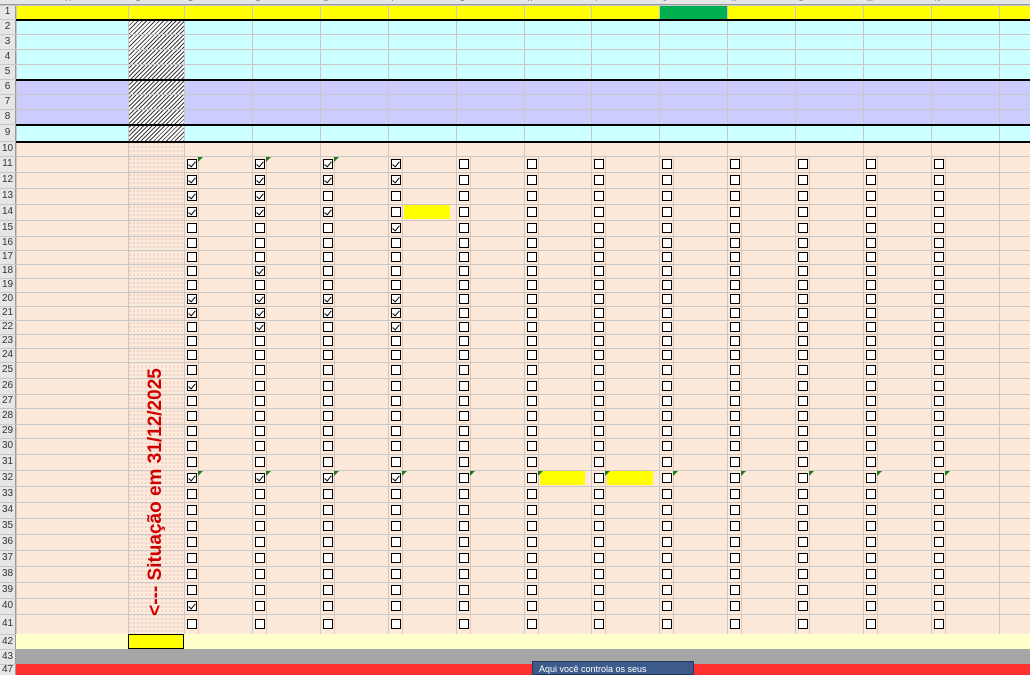  What do you see at coordinates (693, 12) in the screenshot?
I see `month-header-agosto` at bounding box center [693, 12].